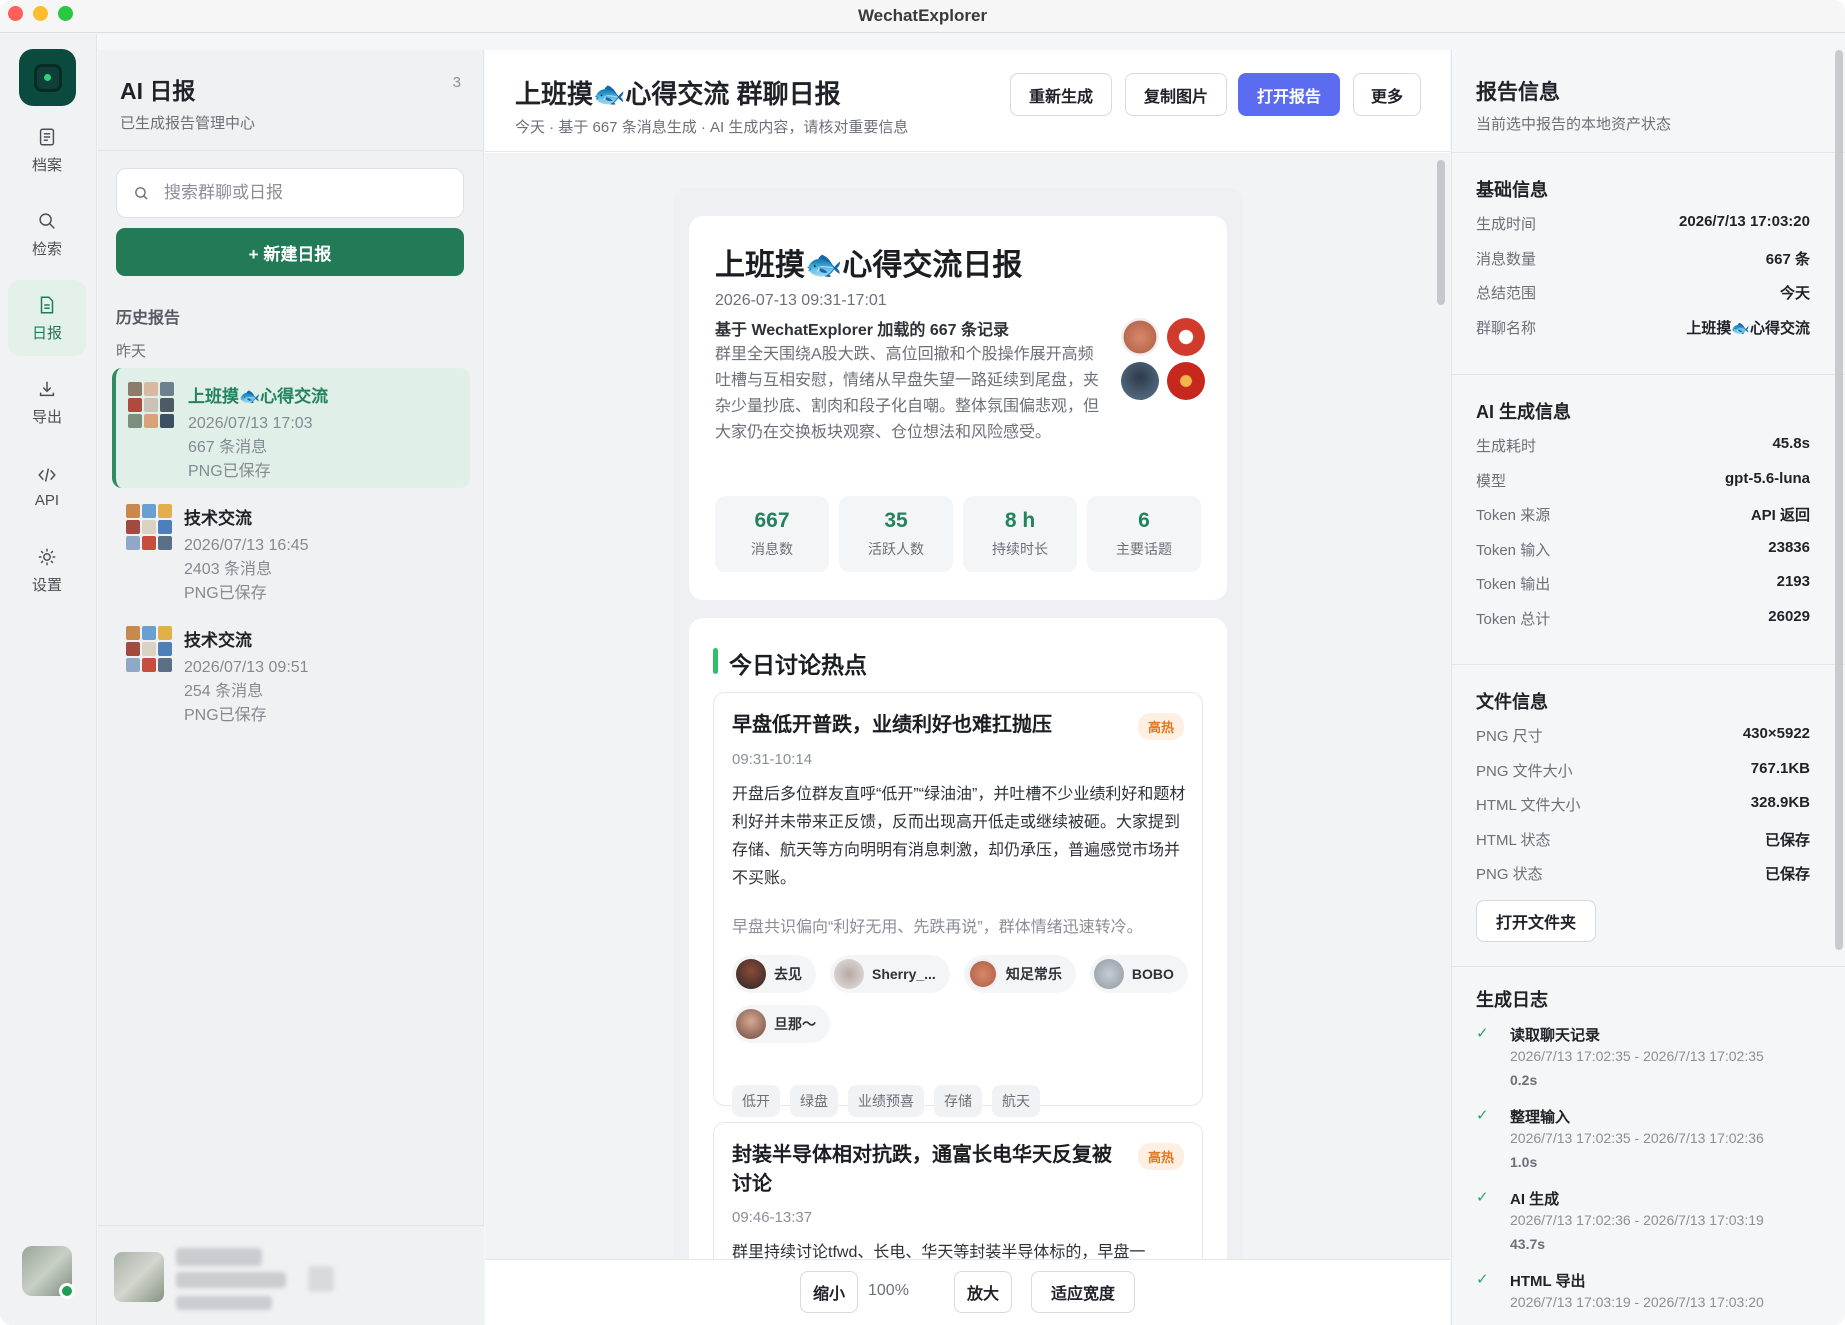  What do you see at coordinates (1144, 520) in the screenshot?
I see `stat-value: 6` at bounding box center [1144, 520].